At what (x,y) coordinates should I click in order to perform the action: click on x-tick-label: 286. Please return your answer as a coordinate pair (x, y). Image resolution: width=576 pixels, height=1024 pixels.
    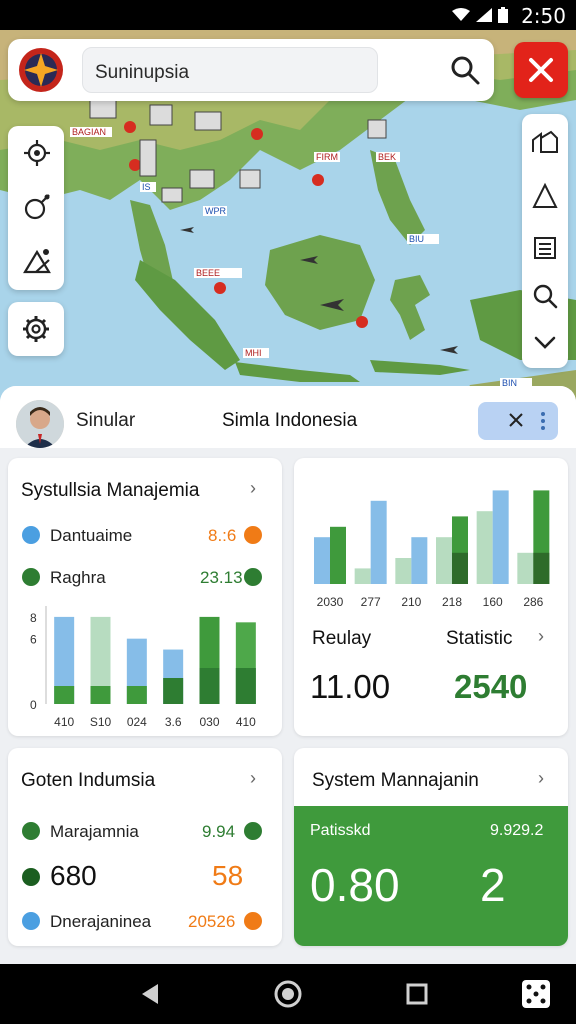
    Looking at the image, I should click on (533, 602).